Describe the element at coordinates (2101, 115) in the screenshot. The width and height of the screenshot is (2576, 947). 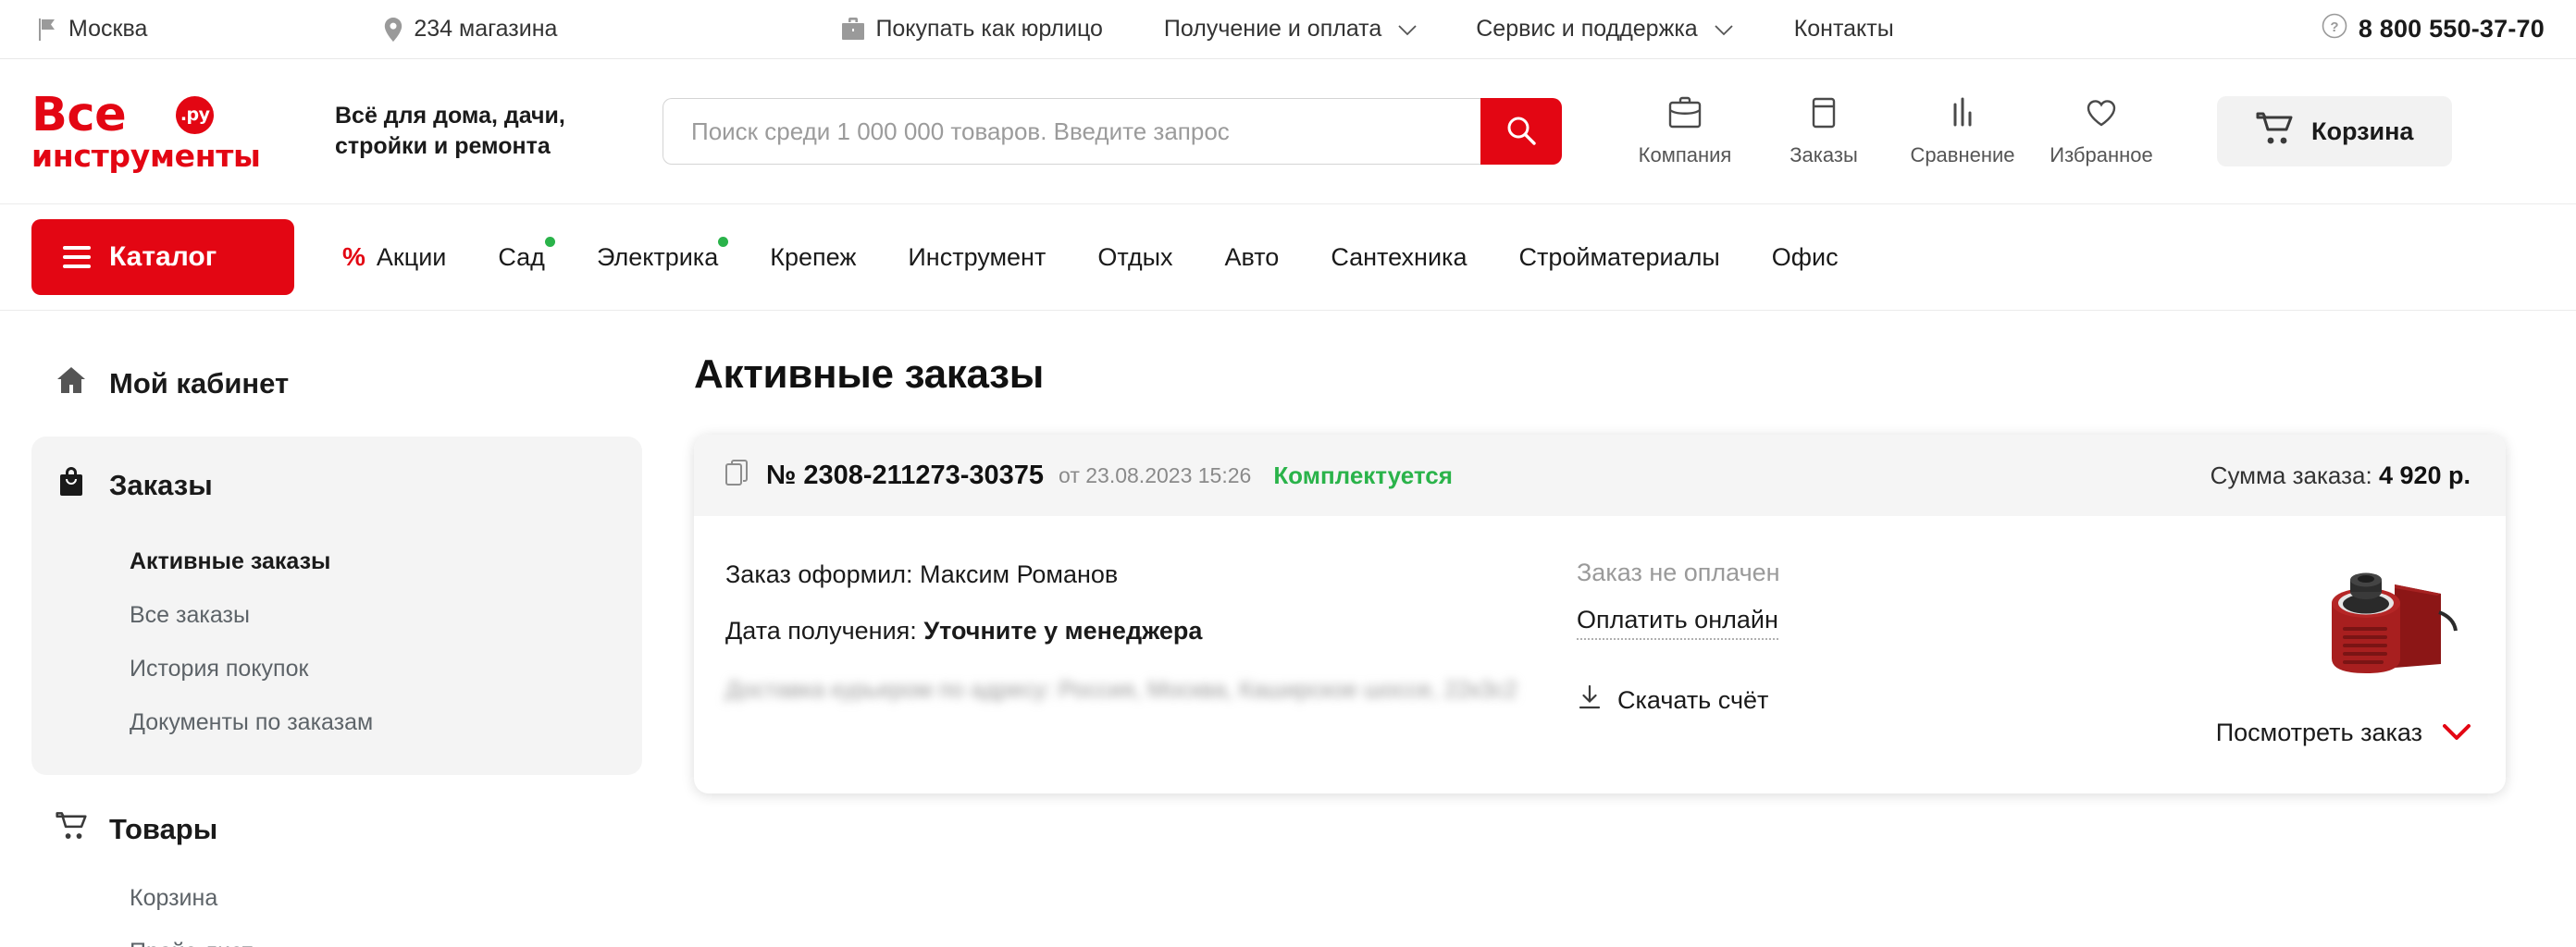
I see `heart-icon` at that location.